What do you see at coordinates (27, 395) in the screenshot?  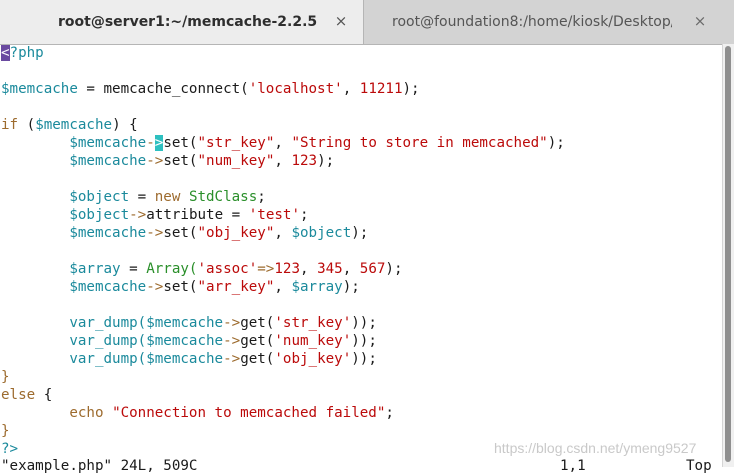 I see `code-line-20: else {` at bounding box center [27, 395].